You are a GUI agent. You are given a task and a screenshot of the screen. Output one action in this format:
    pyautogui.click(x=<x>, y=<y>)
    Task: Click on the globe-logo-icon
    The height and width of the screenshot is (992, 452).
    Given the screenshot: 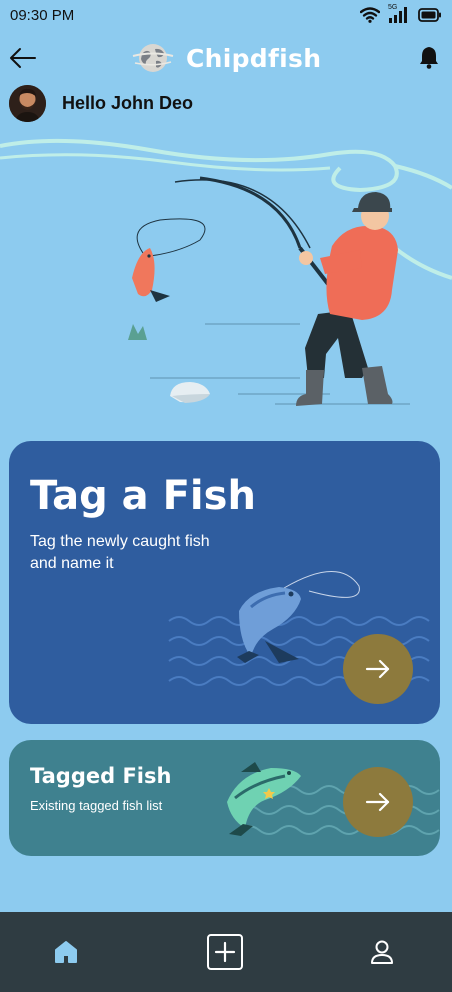 What is the action you would take?
    pyautogui.click(x=153, y=58)
    